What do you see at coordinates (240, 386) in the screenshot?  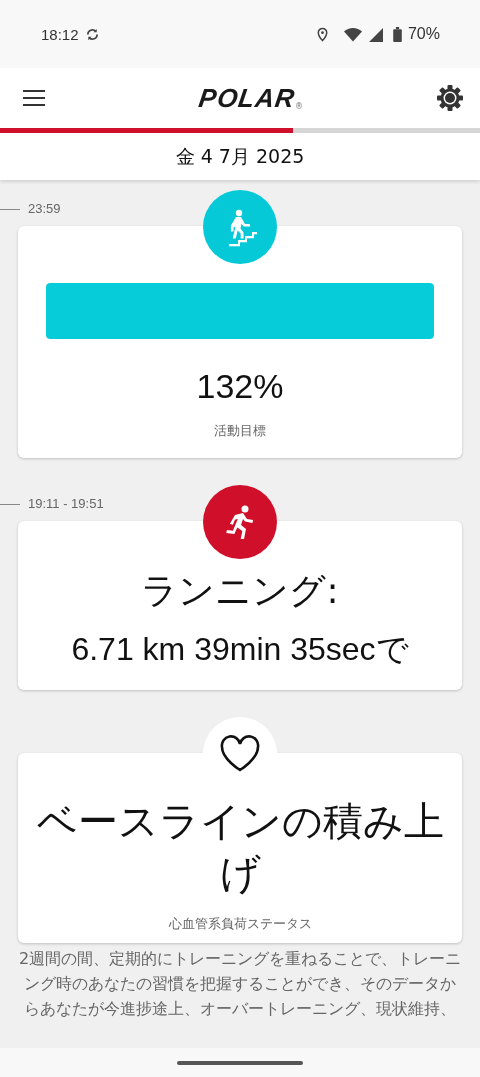 I see `goal-percent: 132%` at bounding box center [240, 386].